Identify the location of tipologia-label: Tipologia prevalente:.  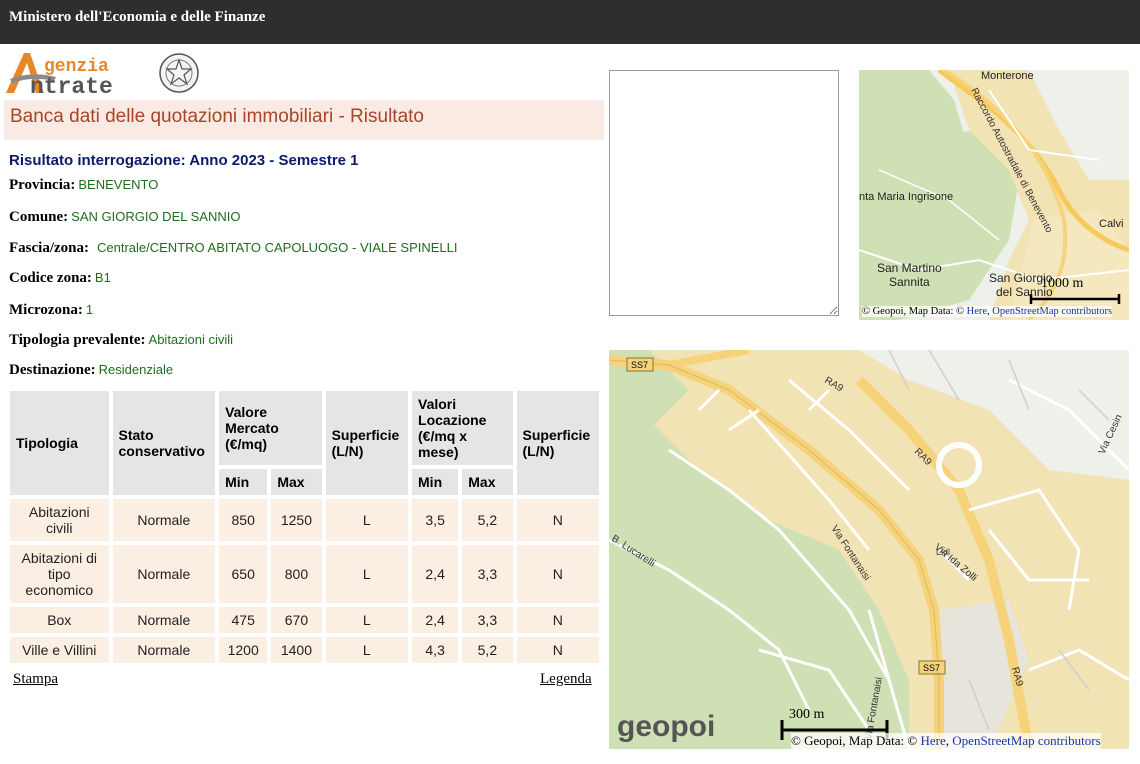
(77, 340).